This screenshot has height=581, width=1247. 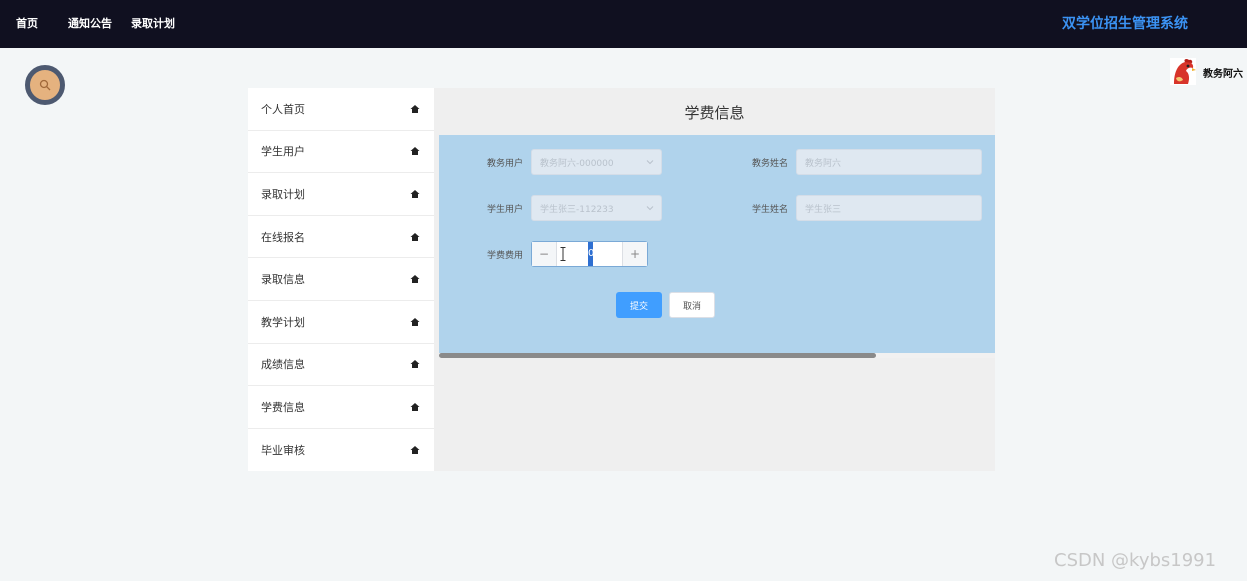 What do you see at coordinates (341, 365) in the screenshot?
I see `sidebar-item-grades: 成绩信息` at bounding box center [341, 365].